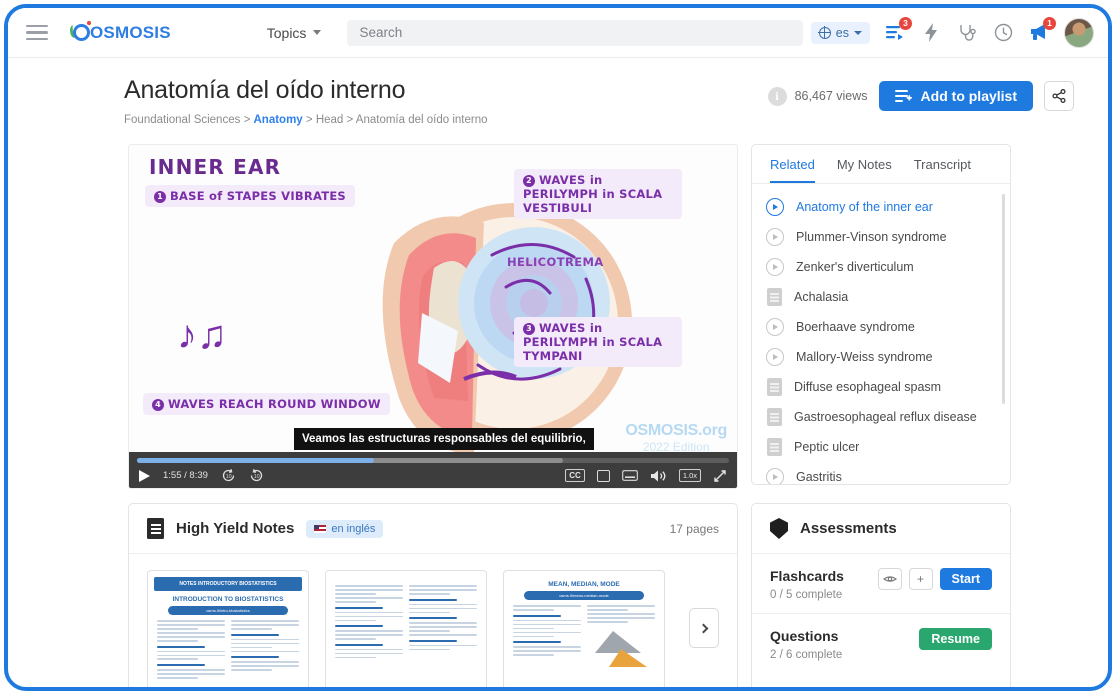 The height and width of the screenshot is (695, 1116). I want to click on announce-badge: 1, so click(1049, 23).